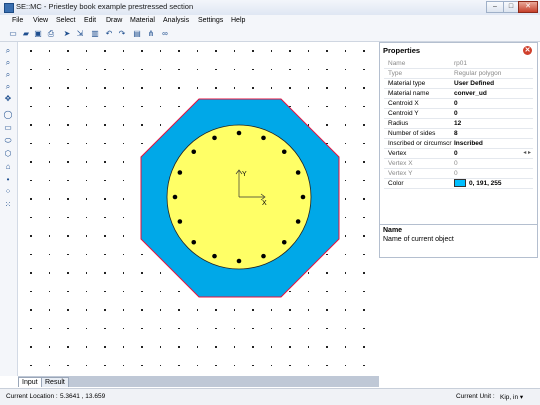 The width and height of the screenshot is (540, 405). What do you see at coordinates (458, 174) in the screenshot?
I see `prop-row-vertex-y: Vertex Y0` at bounding box center [458, 174].